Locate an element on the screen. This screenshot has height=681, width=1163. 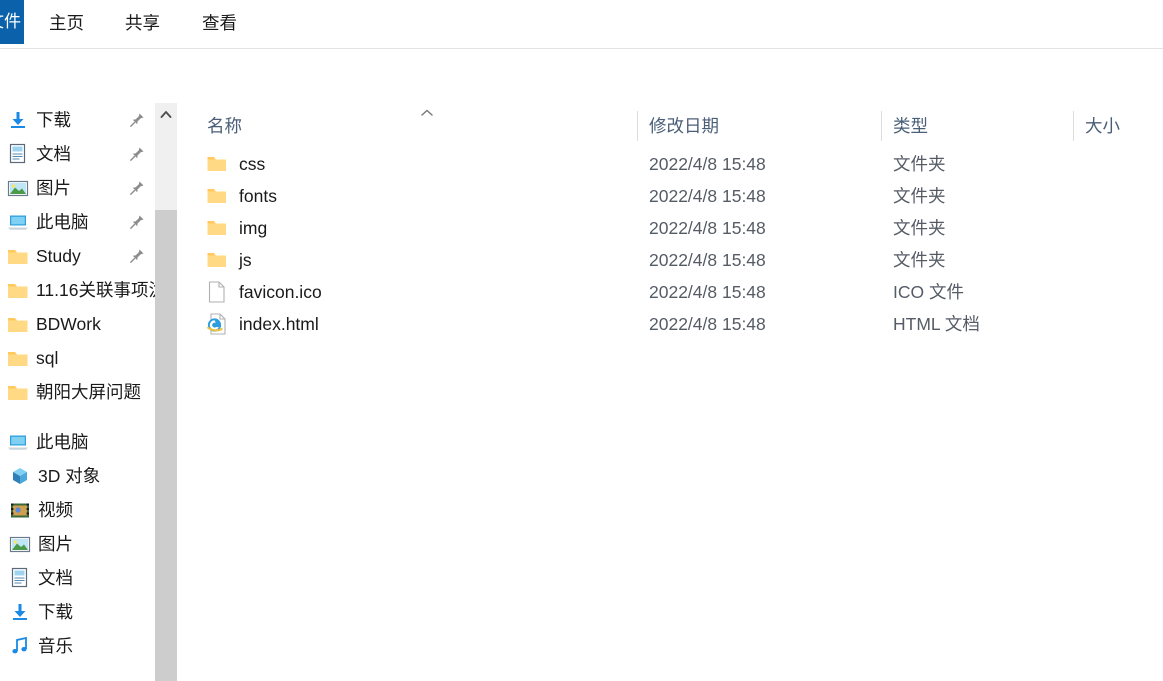
sidebar-item-bdwork: BDWork is located at coordinates (77, 324).